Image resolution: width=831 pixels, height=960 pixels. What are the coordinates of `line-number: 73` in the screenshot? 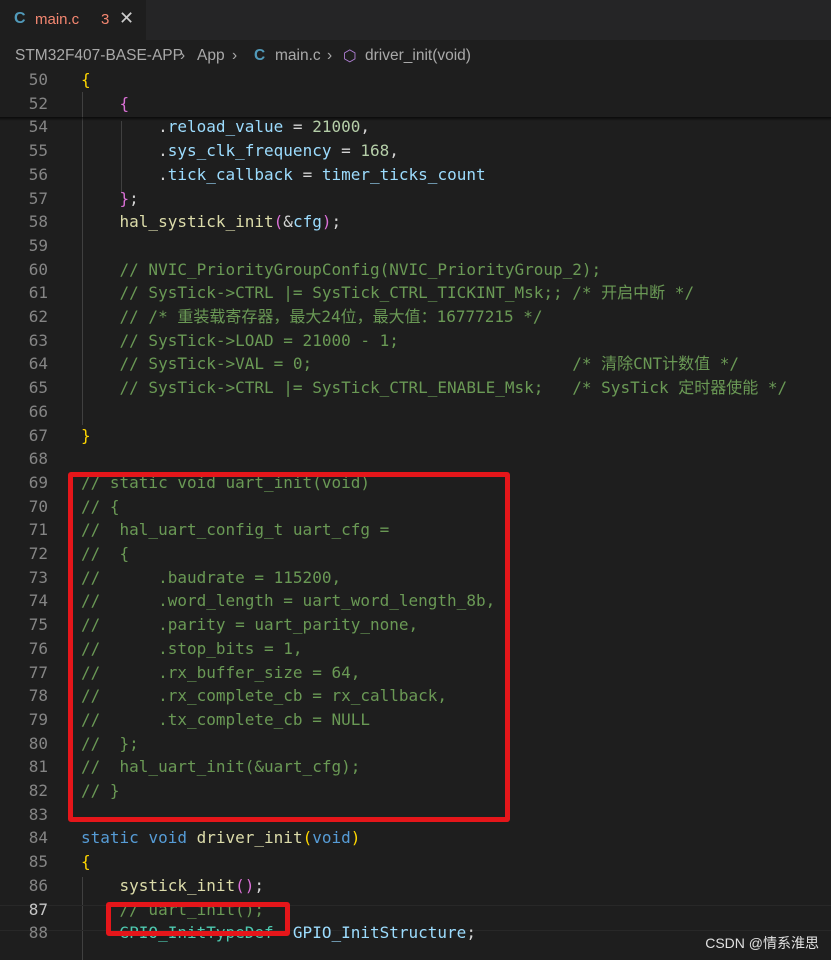 It's located at (38, 577).